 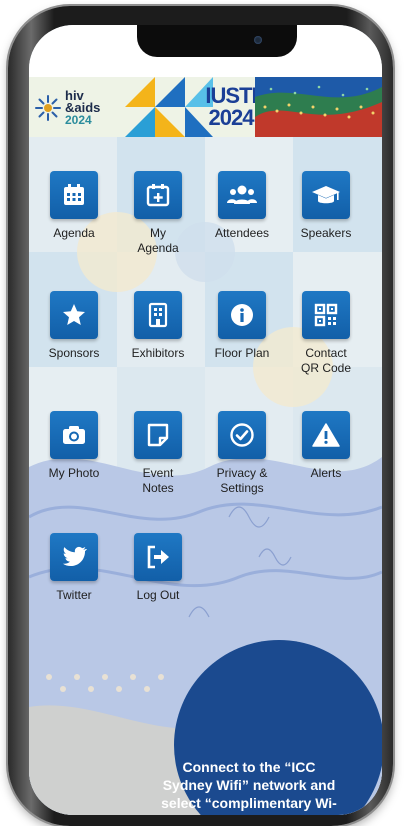 What do you see at coordinates (158, 315) in the screenshot?
I see `building-icon` at bounding box center [158, 315].